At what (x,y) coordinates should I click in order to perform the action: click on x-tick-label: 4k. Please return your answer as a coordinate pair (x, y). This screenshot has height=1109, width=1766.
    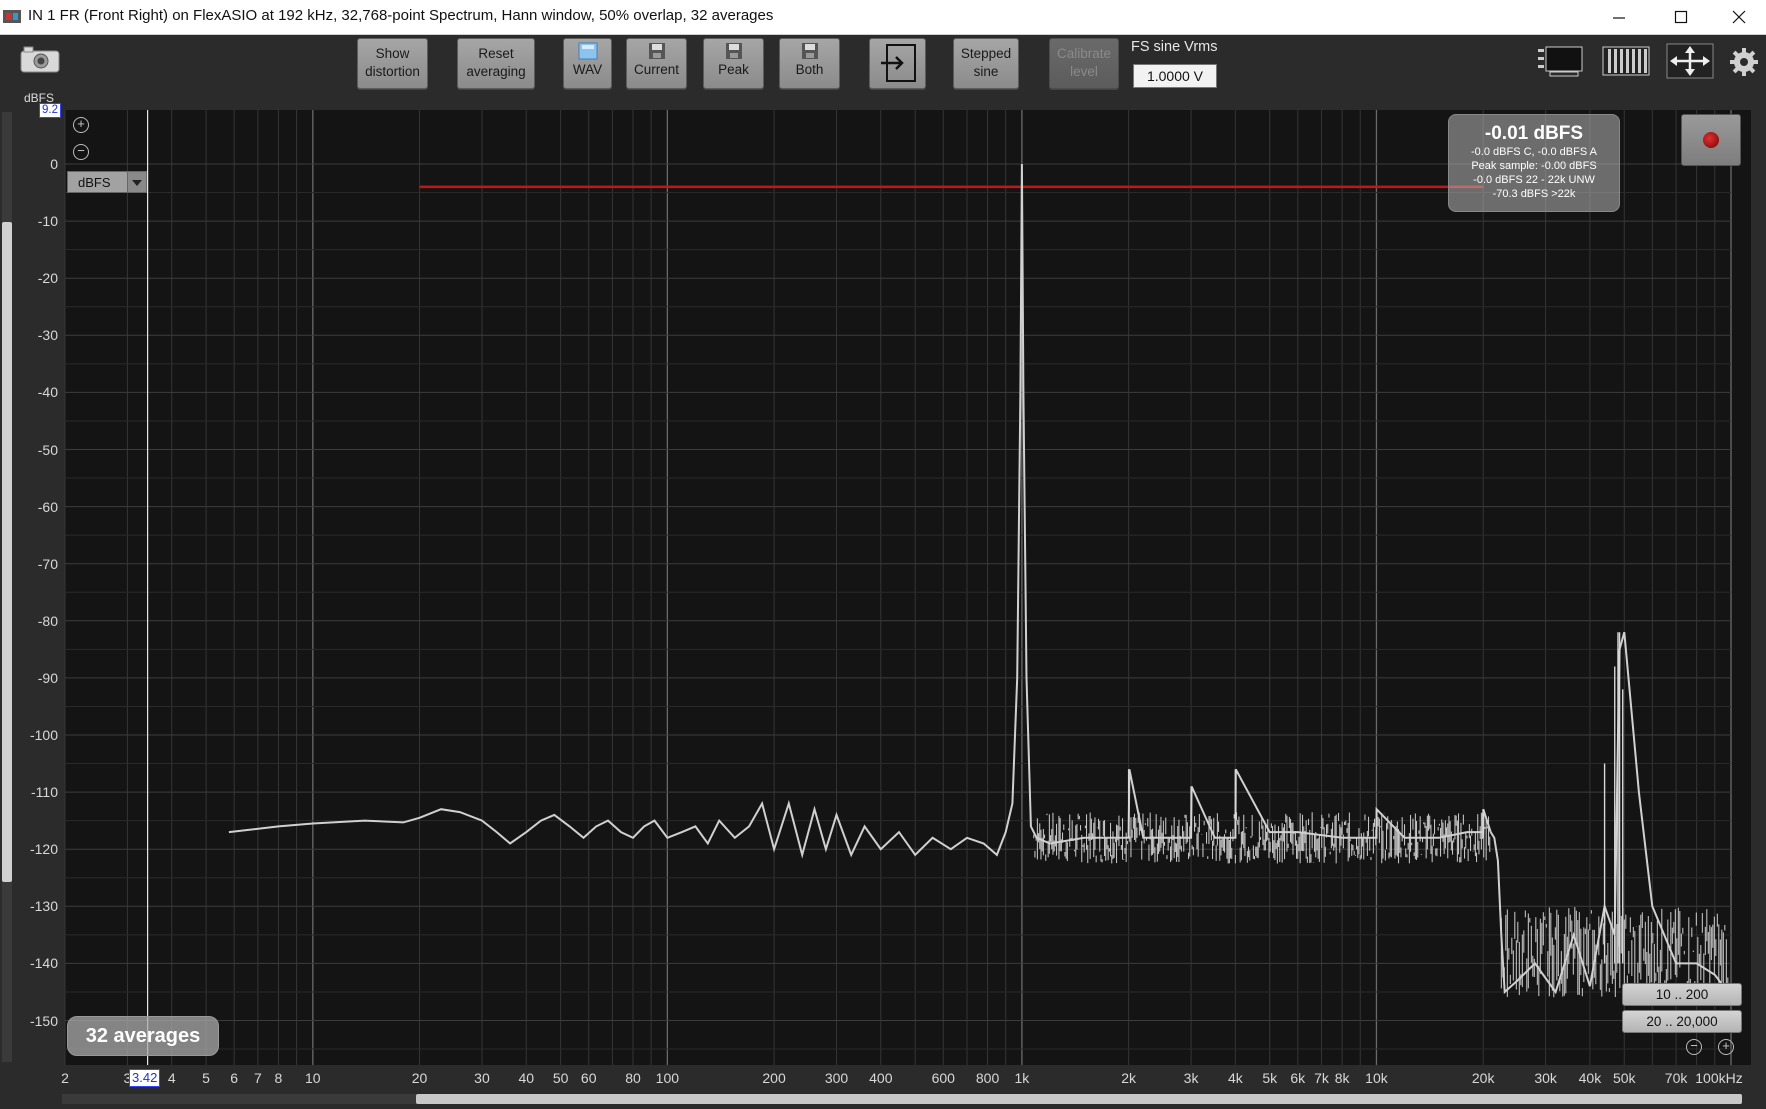
    Looking at the image, I should click on (1235, 1078).